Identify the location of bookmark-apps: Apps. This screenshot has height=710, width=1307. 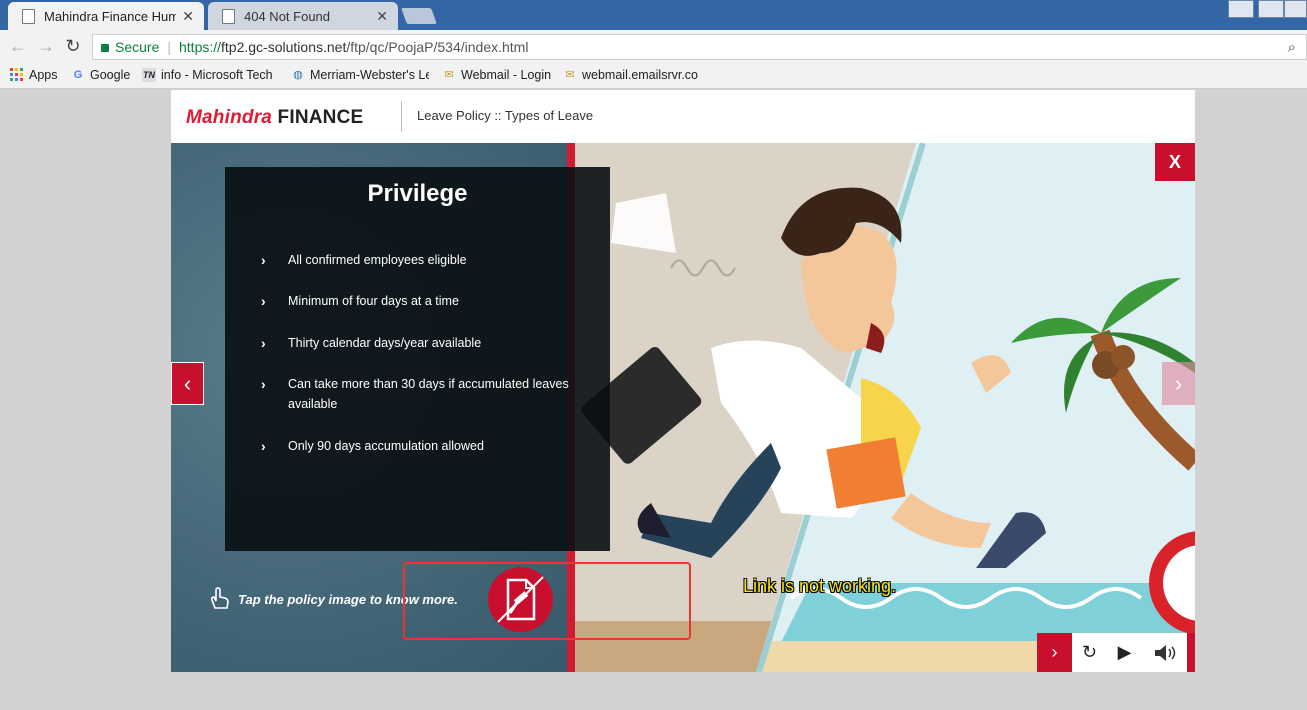
(34, 75).